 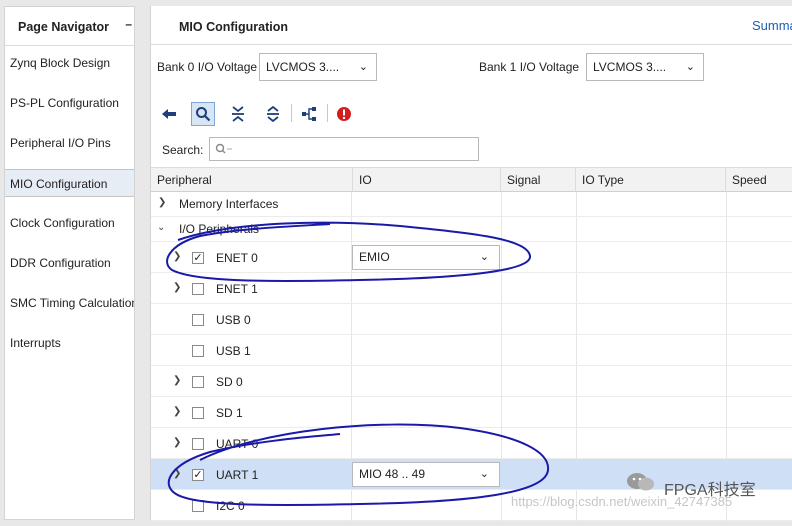 What do you see at coordinates (309, 114) in the screenshot?
I see `hierarchy-icon` at bounding box center [309, 114].